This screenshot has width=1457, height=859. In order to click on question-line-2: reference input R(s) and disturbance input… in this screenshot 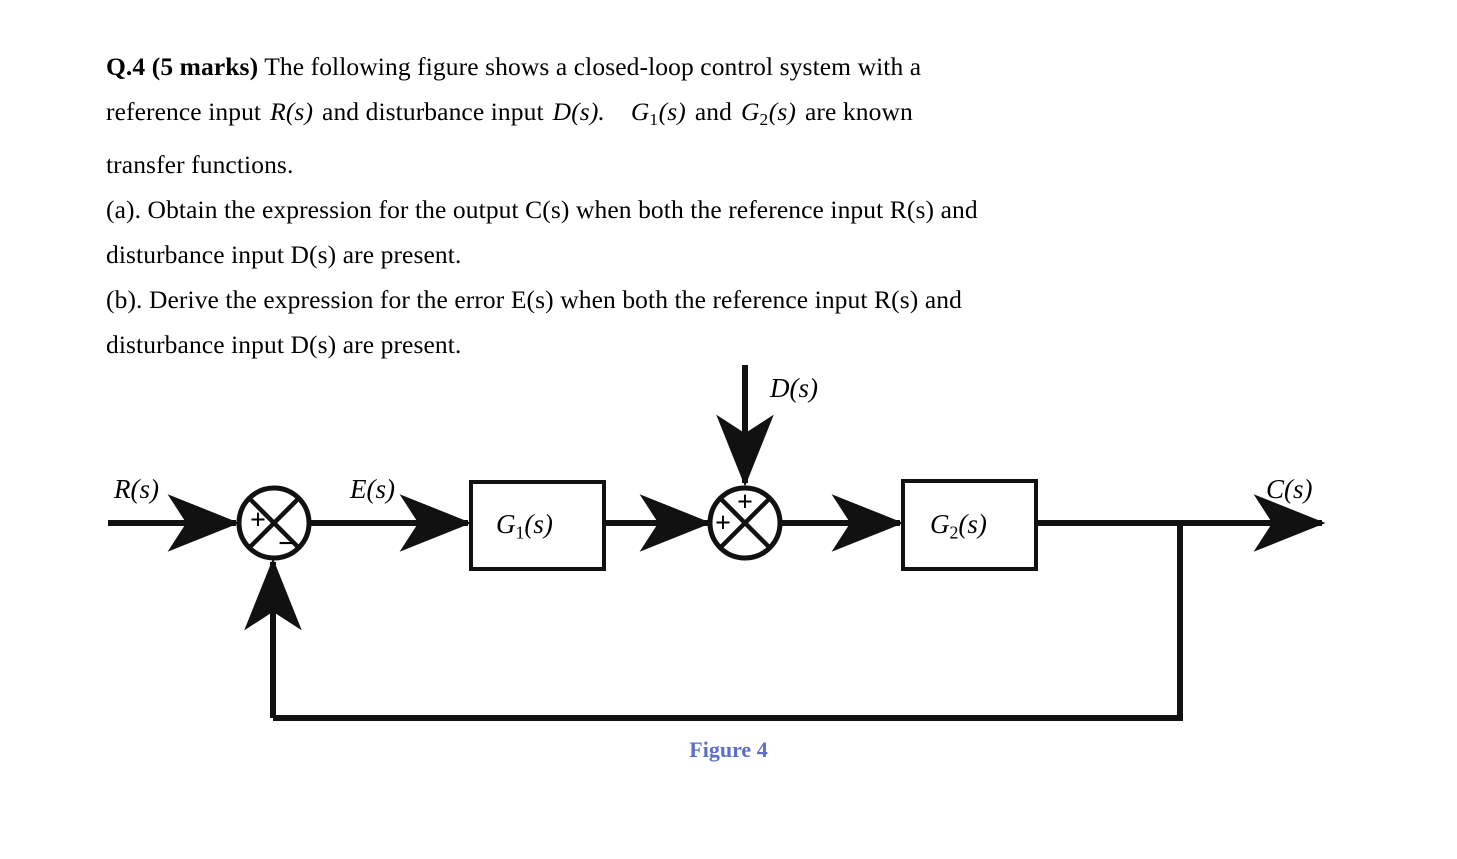, I will do `click(721, 115)`.